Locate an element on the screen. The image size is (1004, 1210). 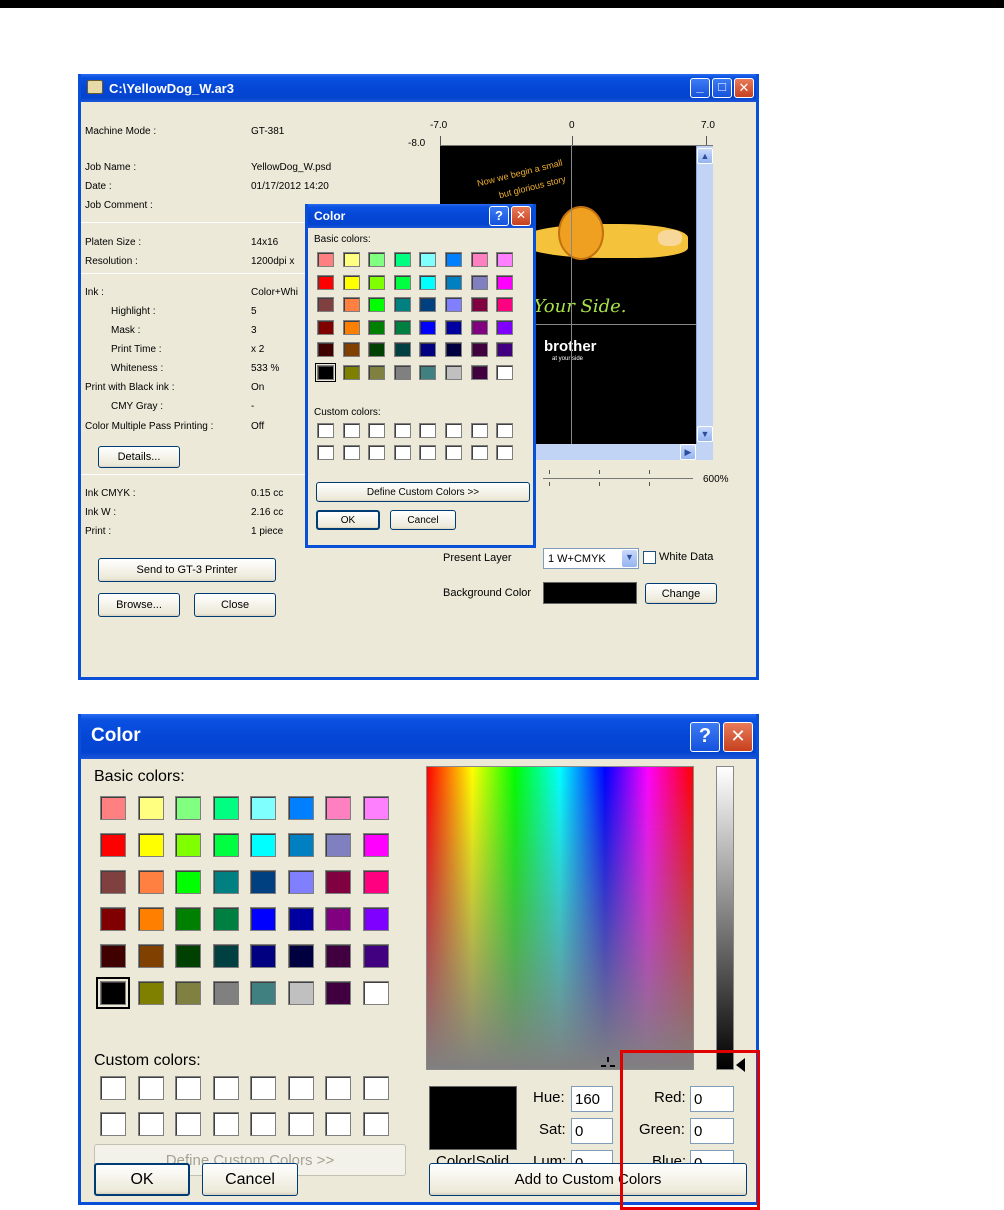
help-button-small: ? is located at coordinates (499, 216).